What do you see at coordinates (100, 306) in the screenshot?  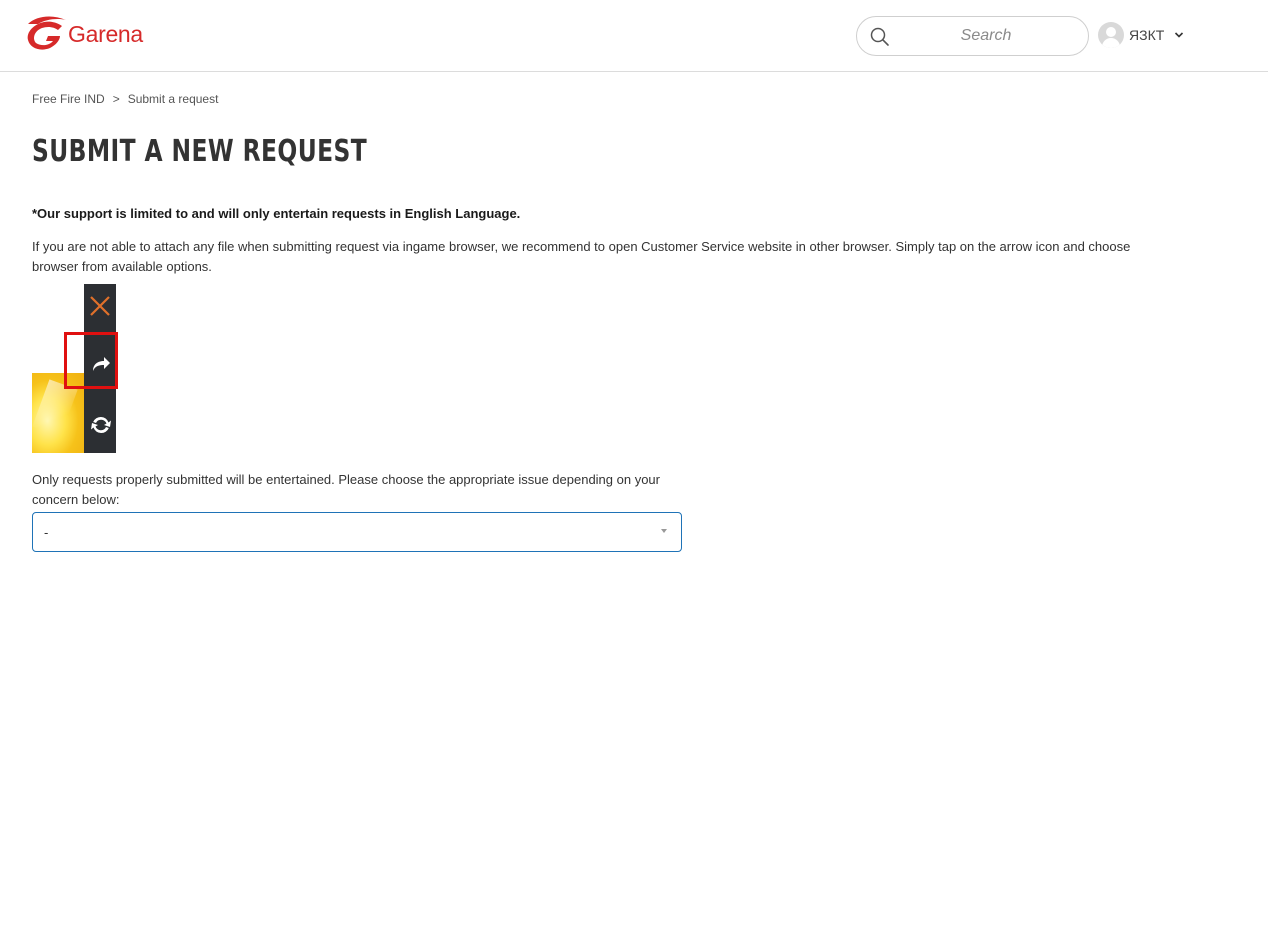 I see `close-icon` at bounding box center [100, 306].